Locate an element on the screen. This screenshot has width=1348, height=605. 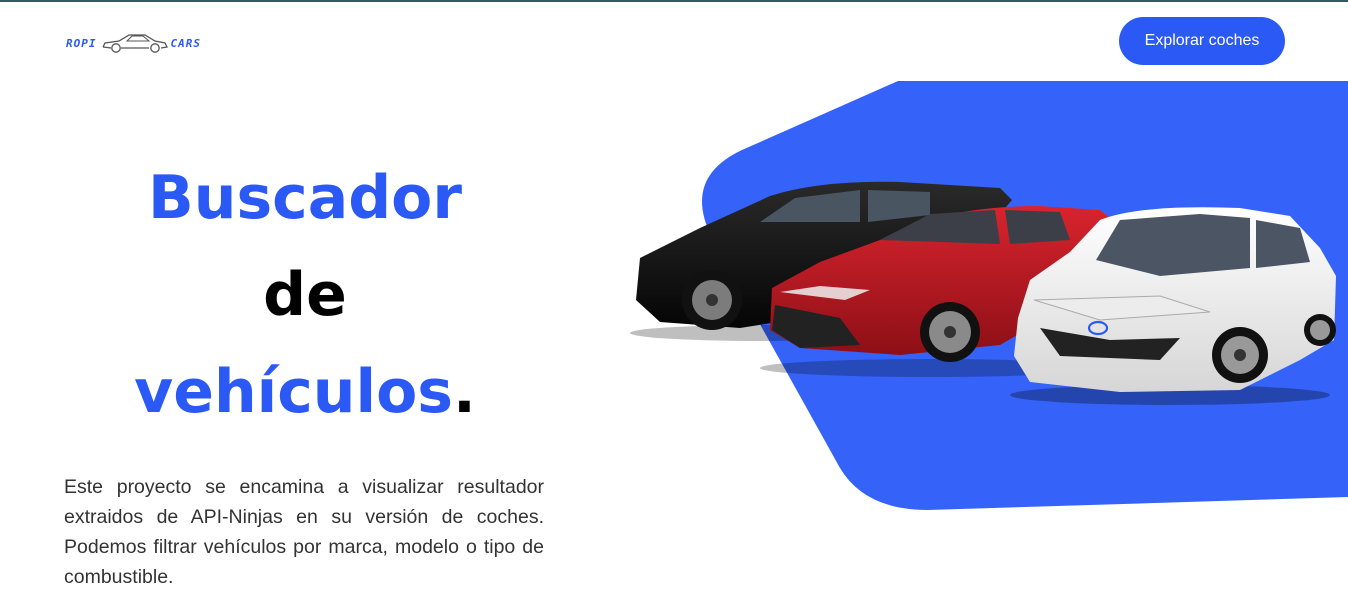
hero-title-line3-wrap: vehículos. is located at coordinates (305, 392).